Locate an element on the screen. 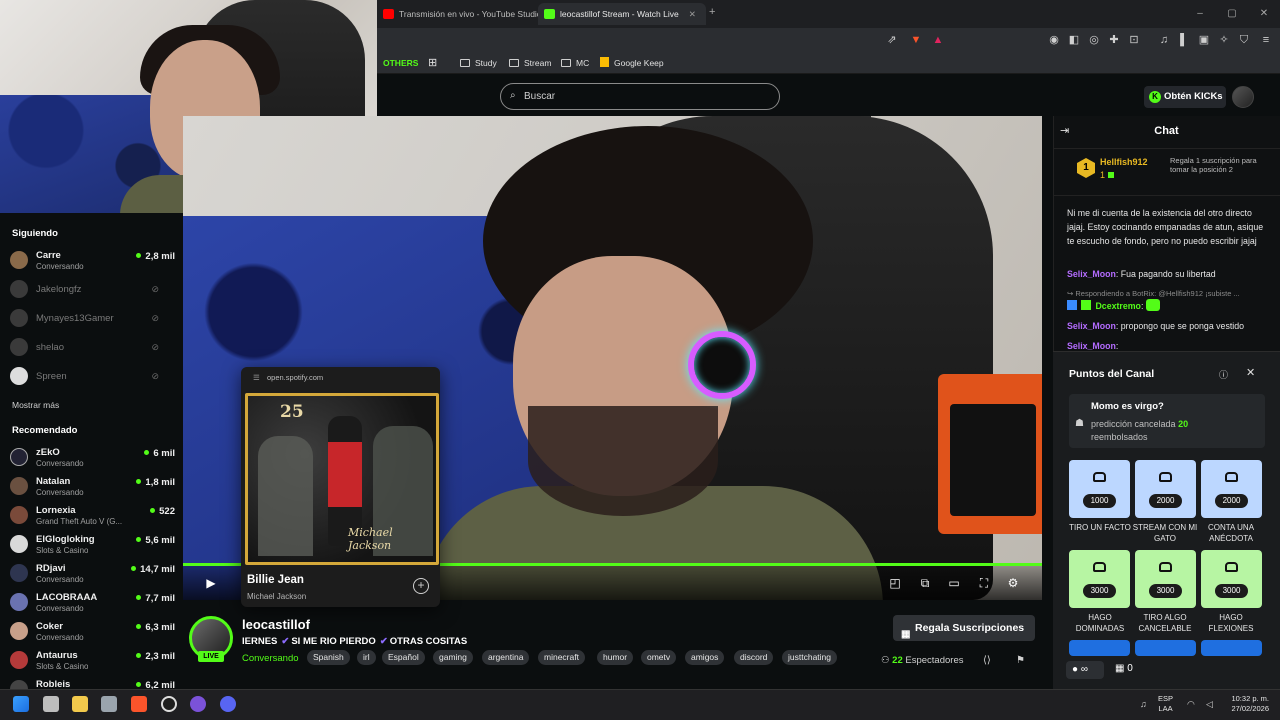 Image resolution: width=1280 pixels, height=720 pixels. get-kicks-button: K Obtén KICKs is located at coordinates (1185, 97).